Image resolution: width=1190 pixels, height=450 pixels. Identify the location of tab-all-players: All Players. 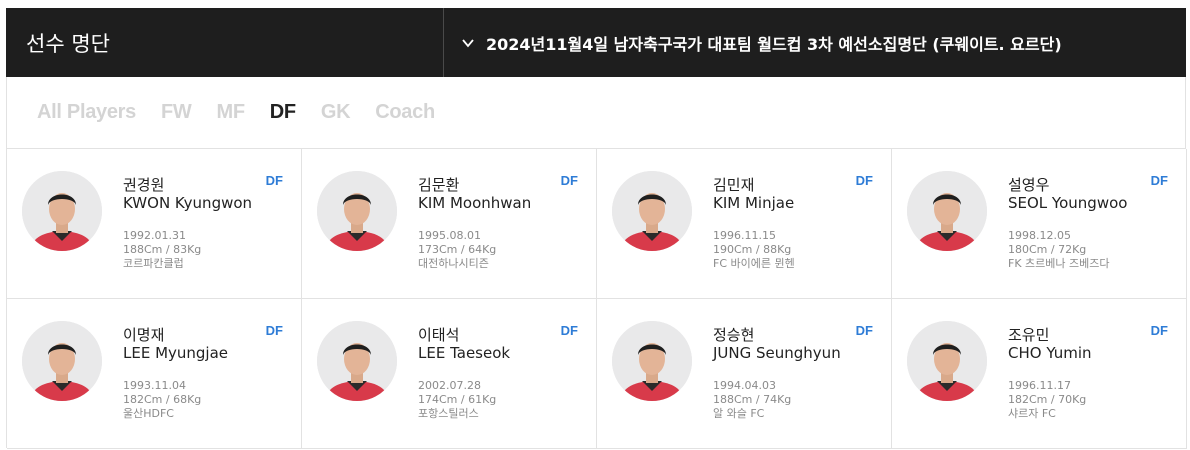
(86, 112).